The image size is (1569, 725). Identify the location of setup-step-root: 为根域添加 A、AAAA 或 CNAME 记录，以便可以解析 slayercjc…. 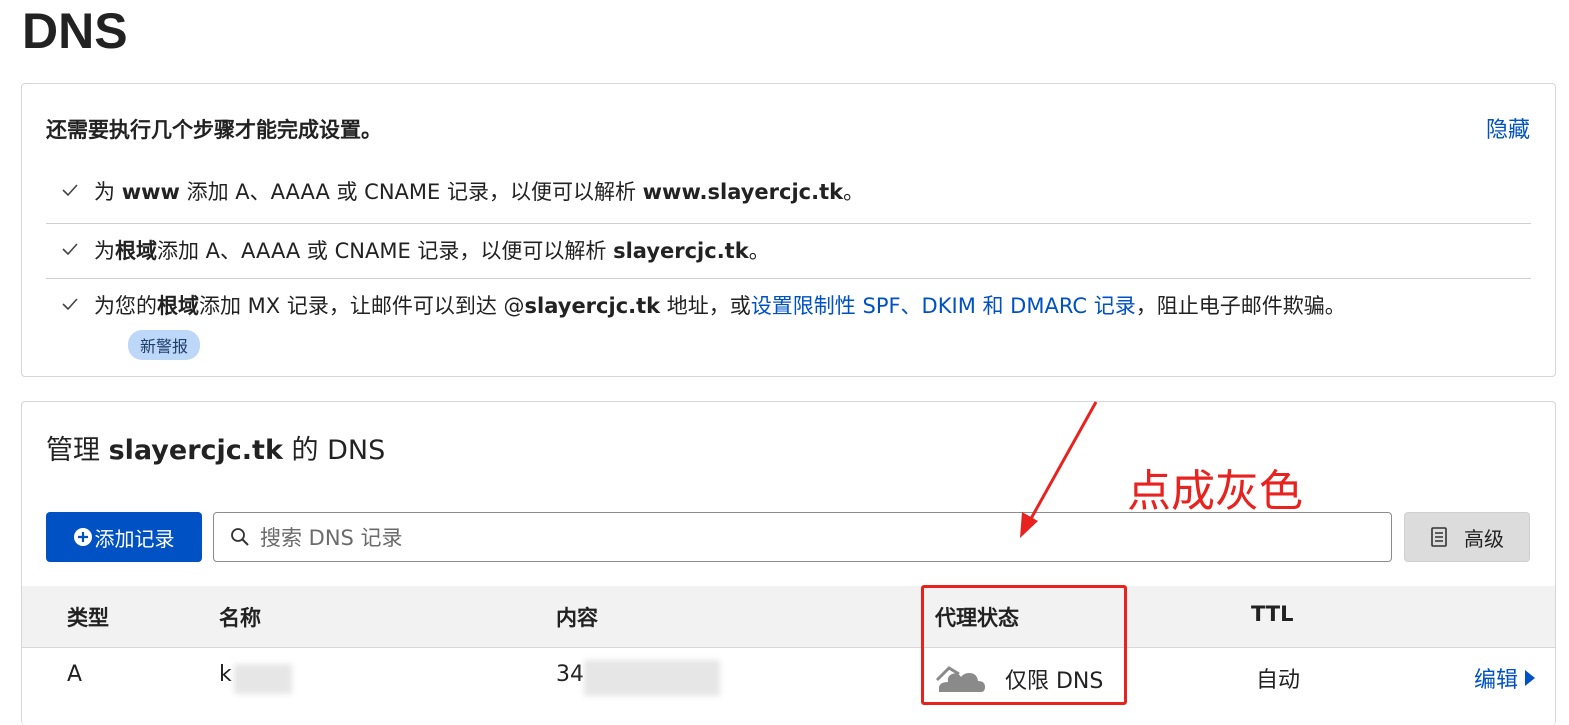
(788, 252).